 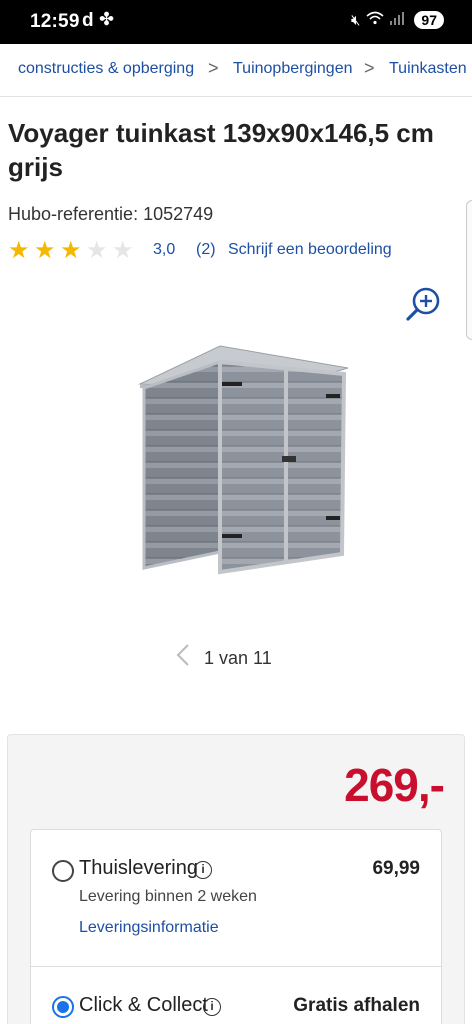 I want to click on delivery-radio-home, so click(x=63, y=871).